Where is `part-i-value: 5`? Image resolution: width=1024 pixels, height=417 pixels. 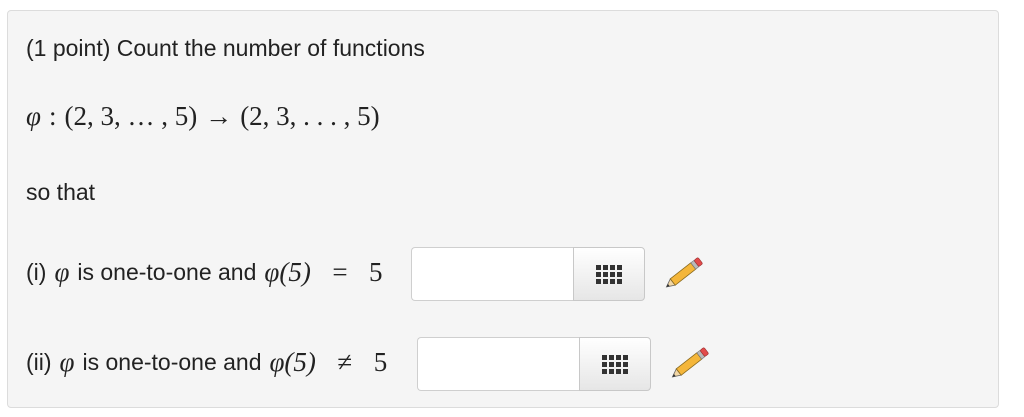
part-i-value: 5 is located at coordinates (376, 272).